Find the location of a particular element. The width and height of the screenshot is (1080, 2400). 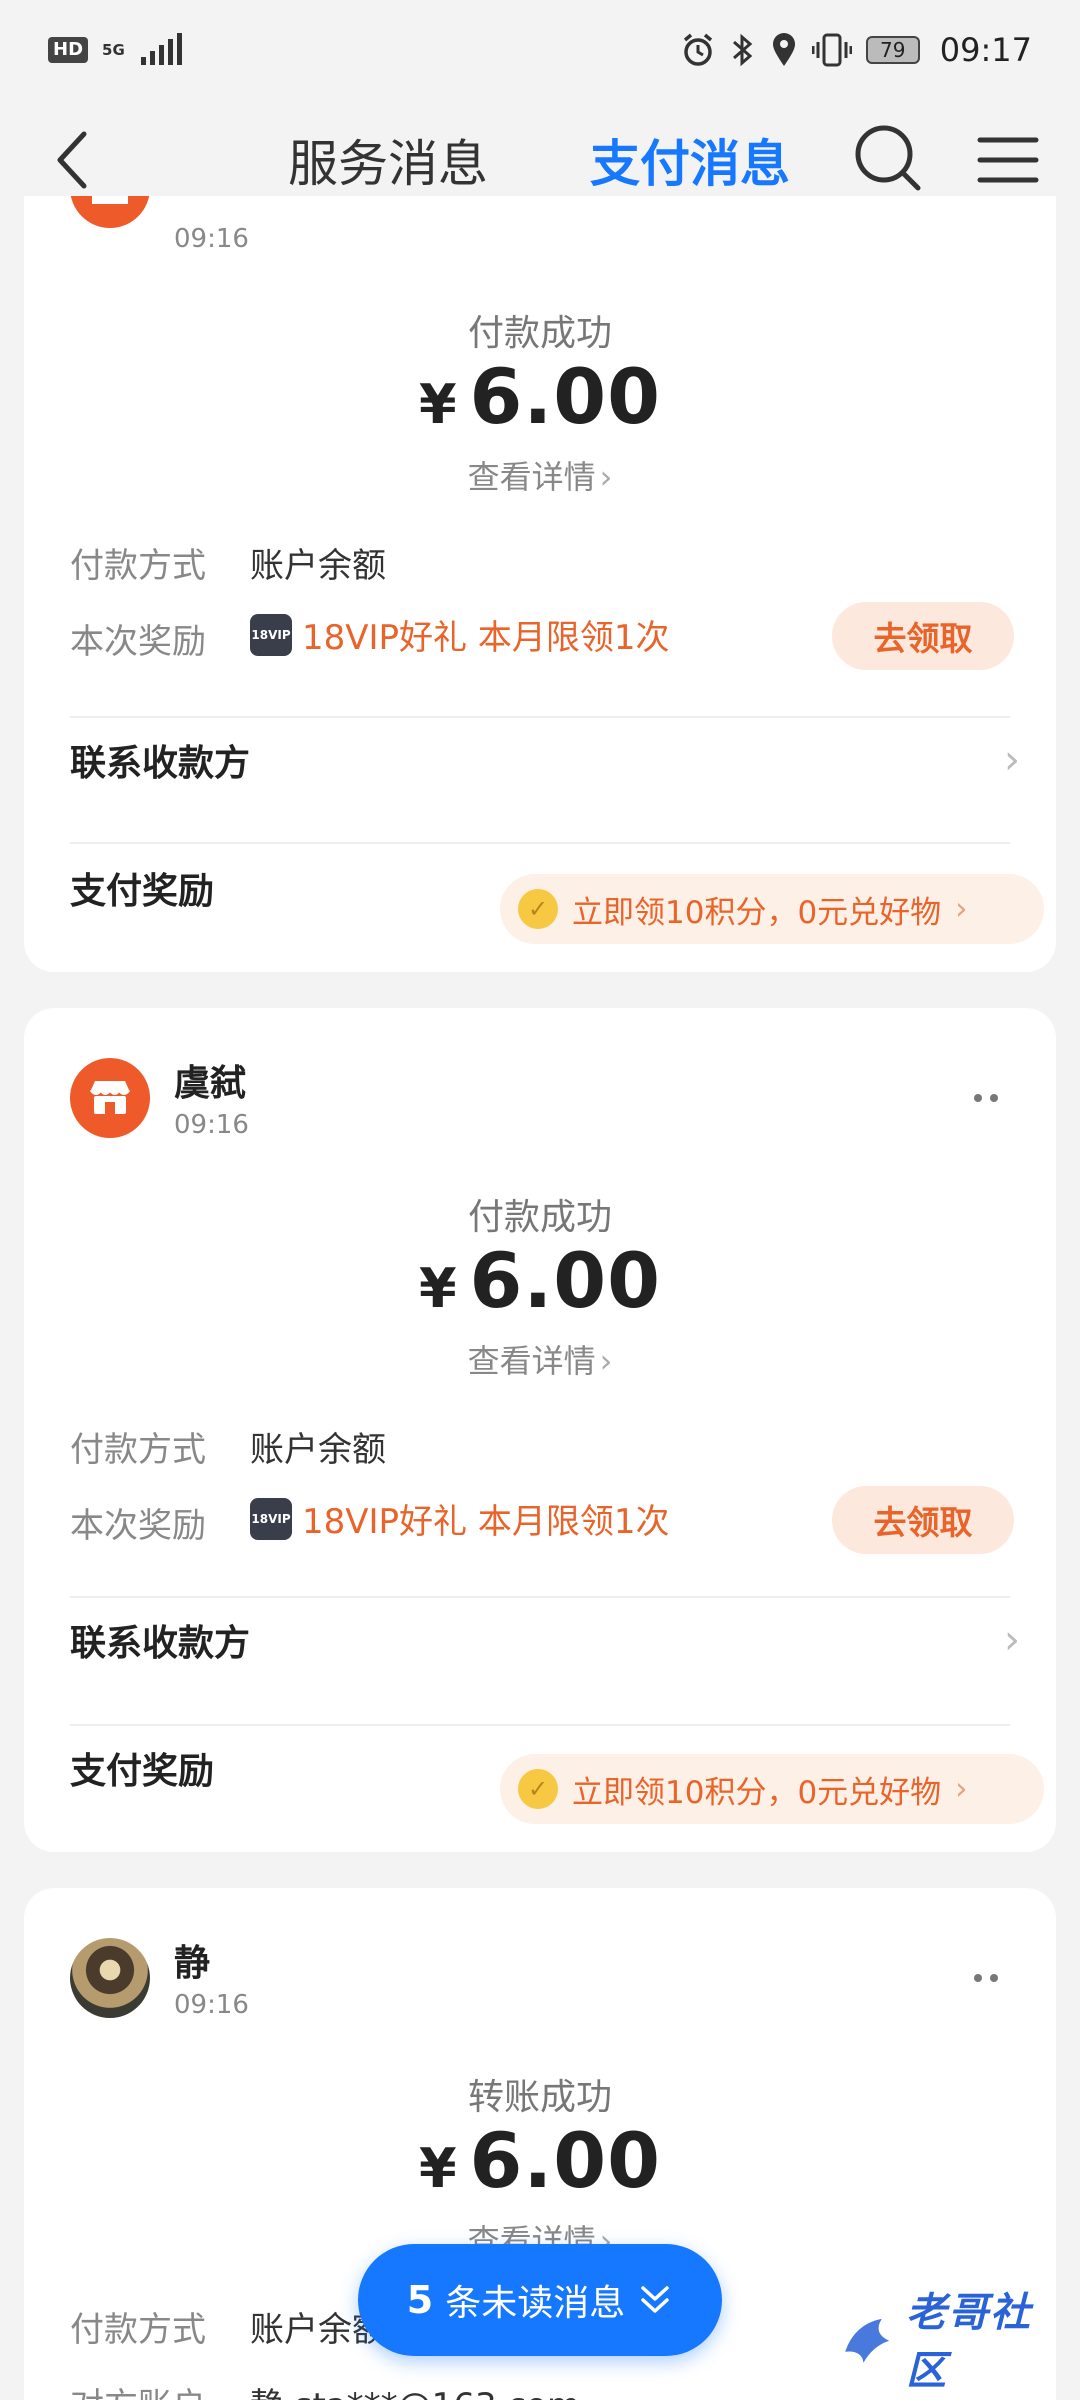

location-icon is located at coordinates (783, 49).